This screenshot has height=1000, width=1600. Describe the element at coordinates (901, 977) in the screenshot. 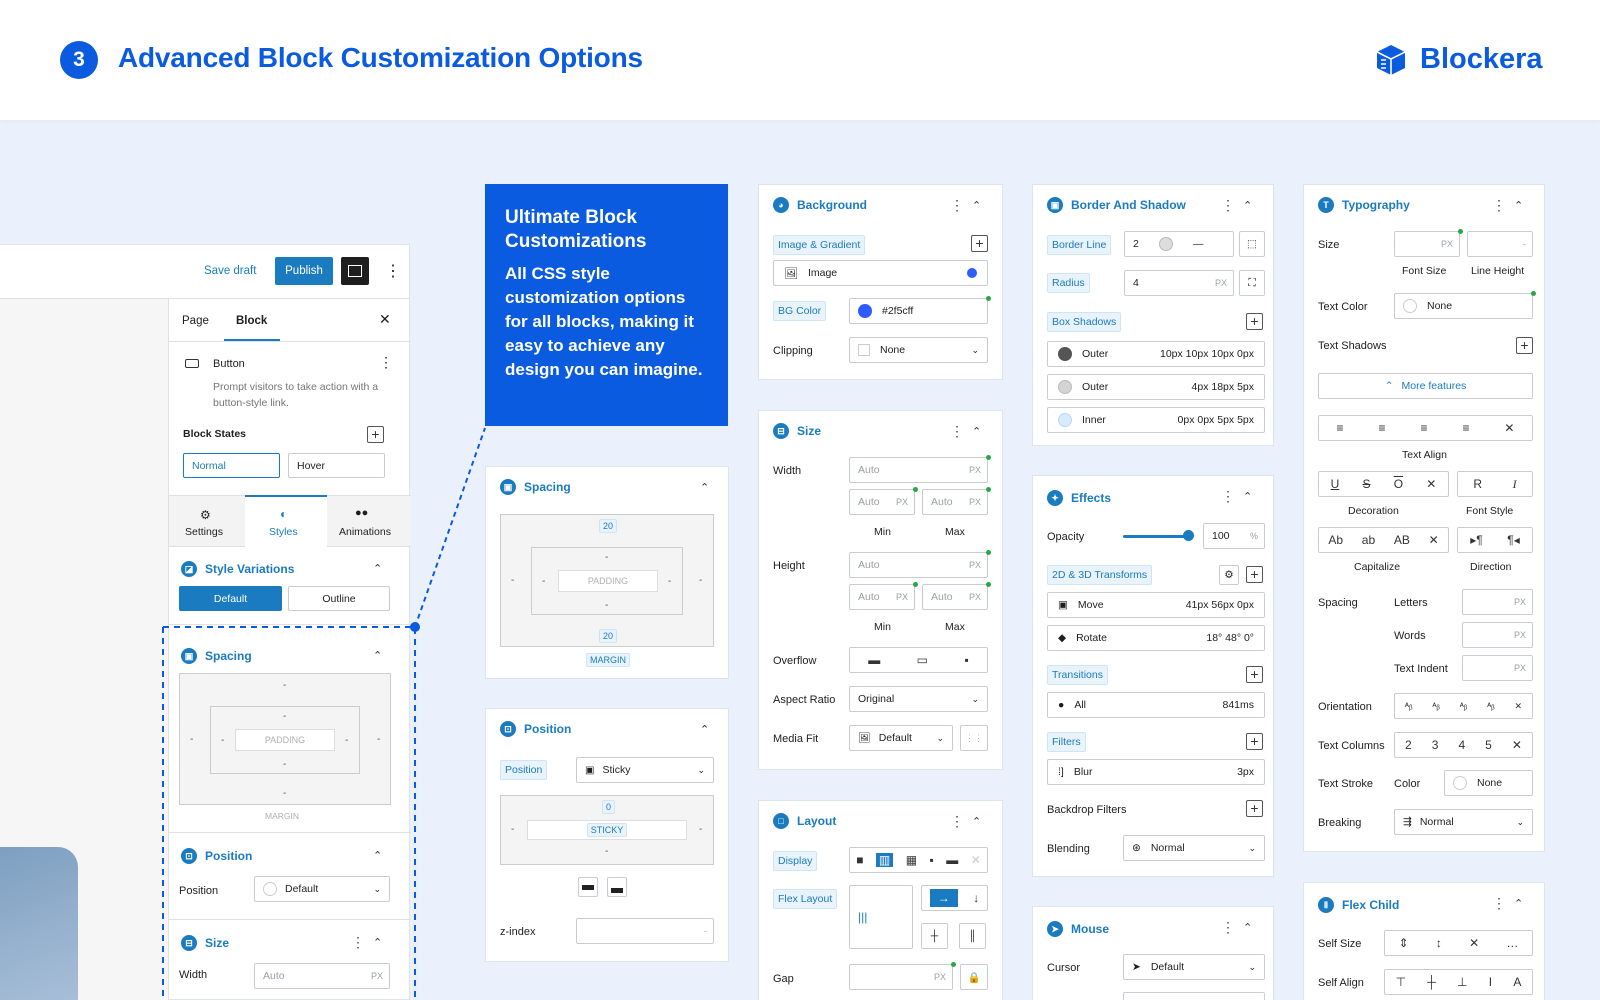

I see `gap-input: PX` at that location.